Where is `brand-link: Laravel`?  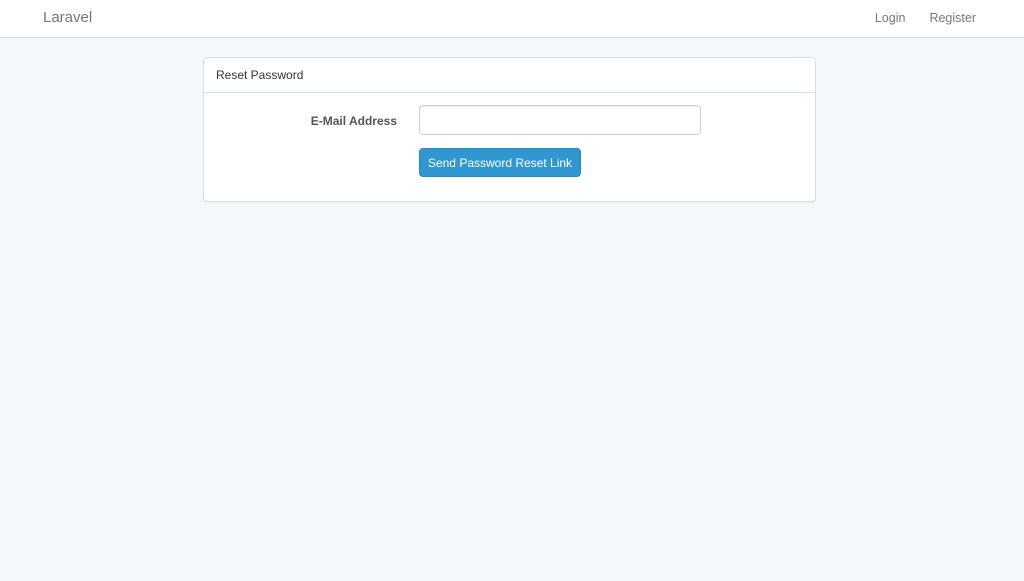 brand-link: Laravel is located at coordinates (67, 17).